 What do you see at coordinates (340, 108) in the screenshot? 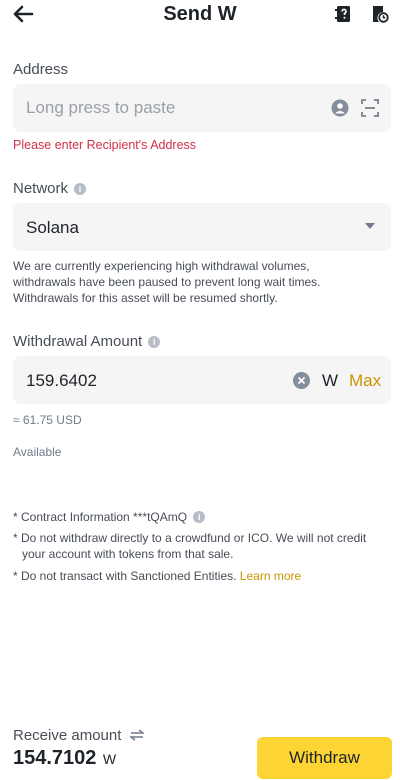
I see `user-circle-icon` at bounding box center [340, 108].